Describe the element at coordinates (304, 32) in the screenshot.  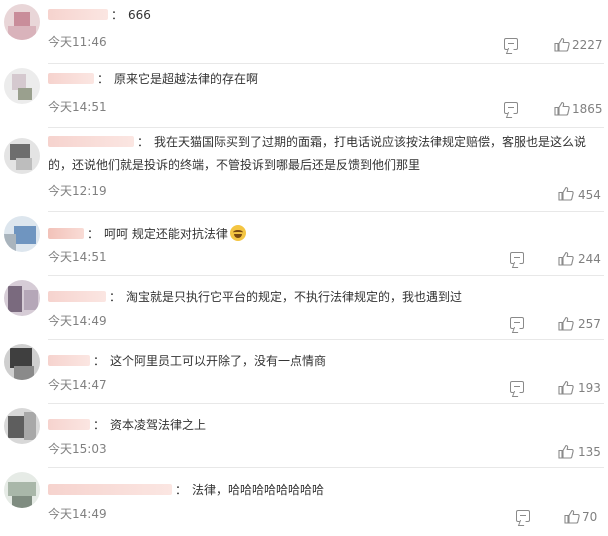
I see `comment-item: ： 666 今天11:46 2227` at that location.